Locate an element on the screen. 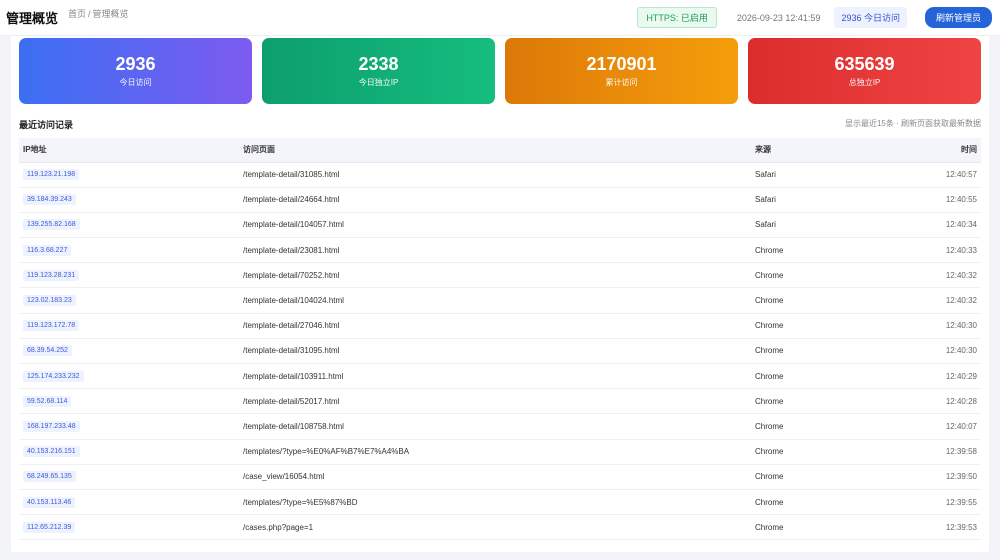  ip-chip: 119.123.172.78 is located at coordinates (51, 326).